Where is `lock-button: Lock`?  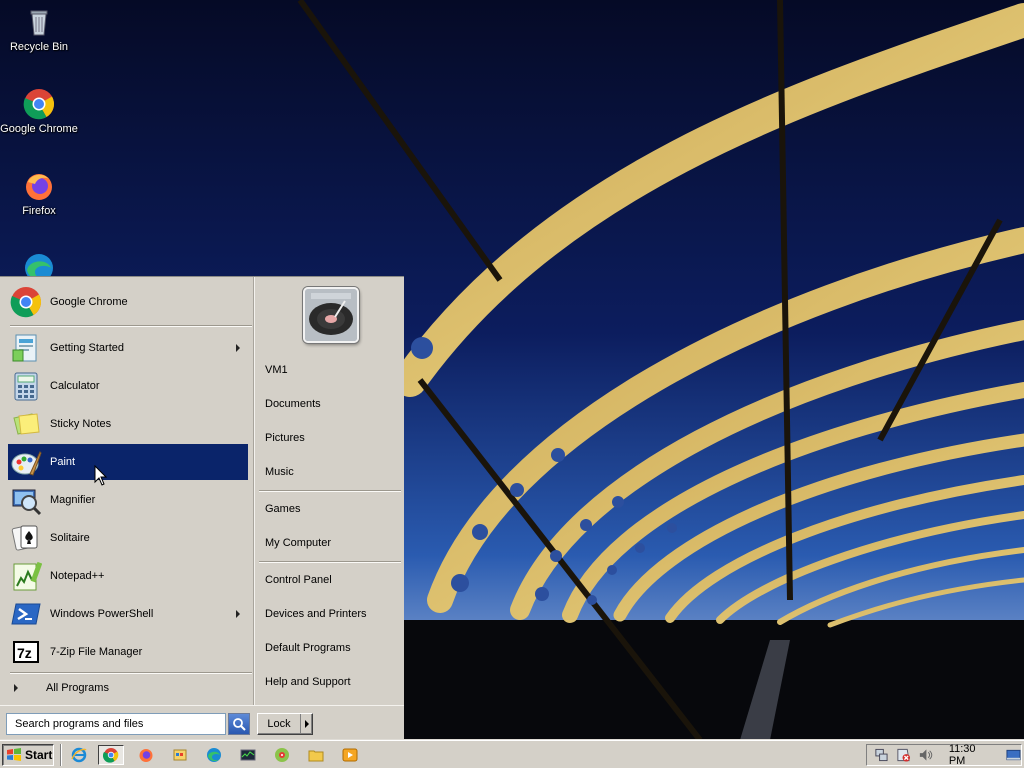 lock-button: Lock is located at coordinates (285, 724).